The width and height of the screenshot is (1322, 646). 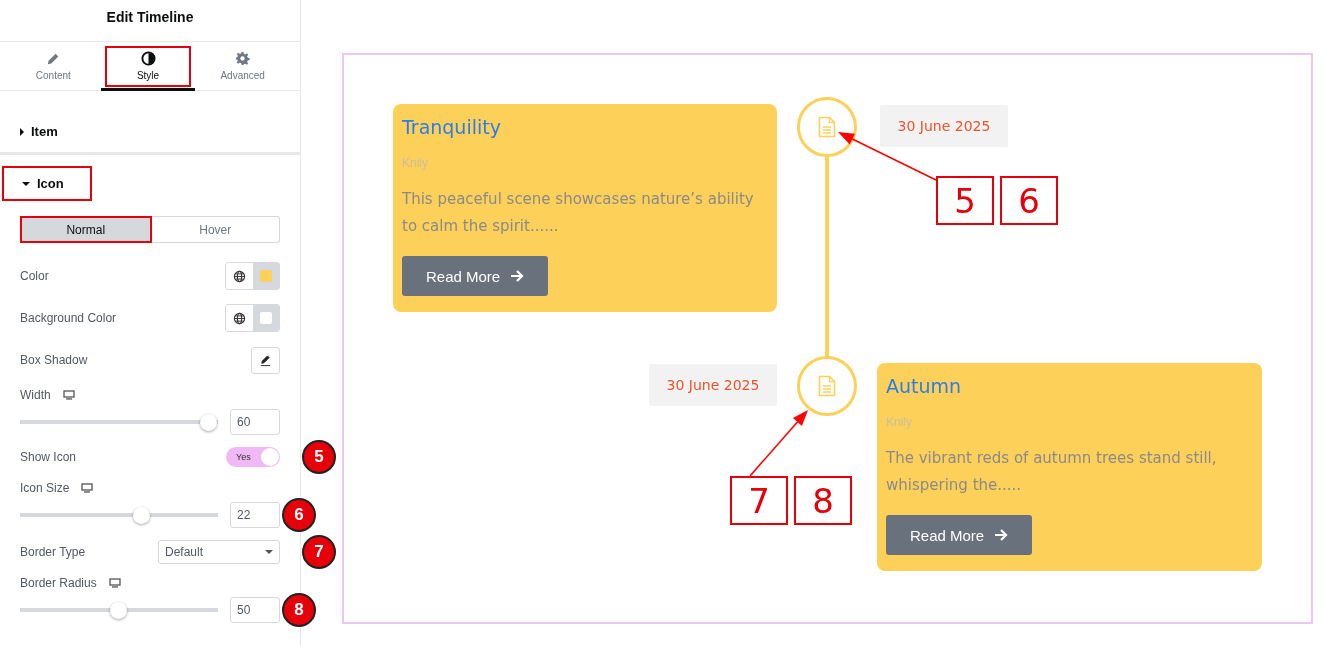 What do you see at coordinates (319, 552) in the screenshot?
I see `step-badge: 7` at bounding box center [319, 552].